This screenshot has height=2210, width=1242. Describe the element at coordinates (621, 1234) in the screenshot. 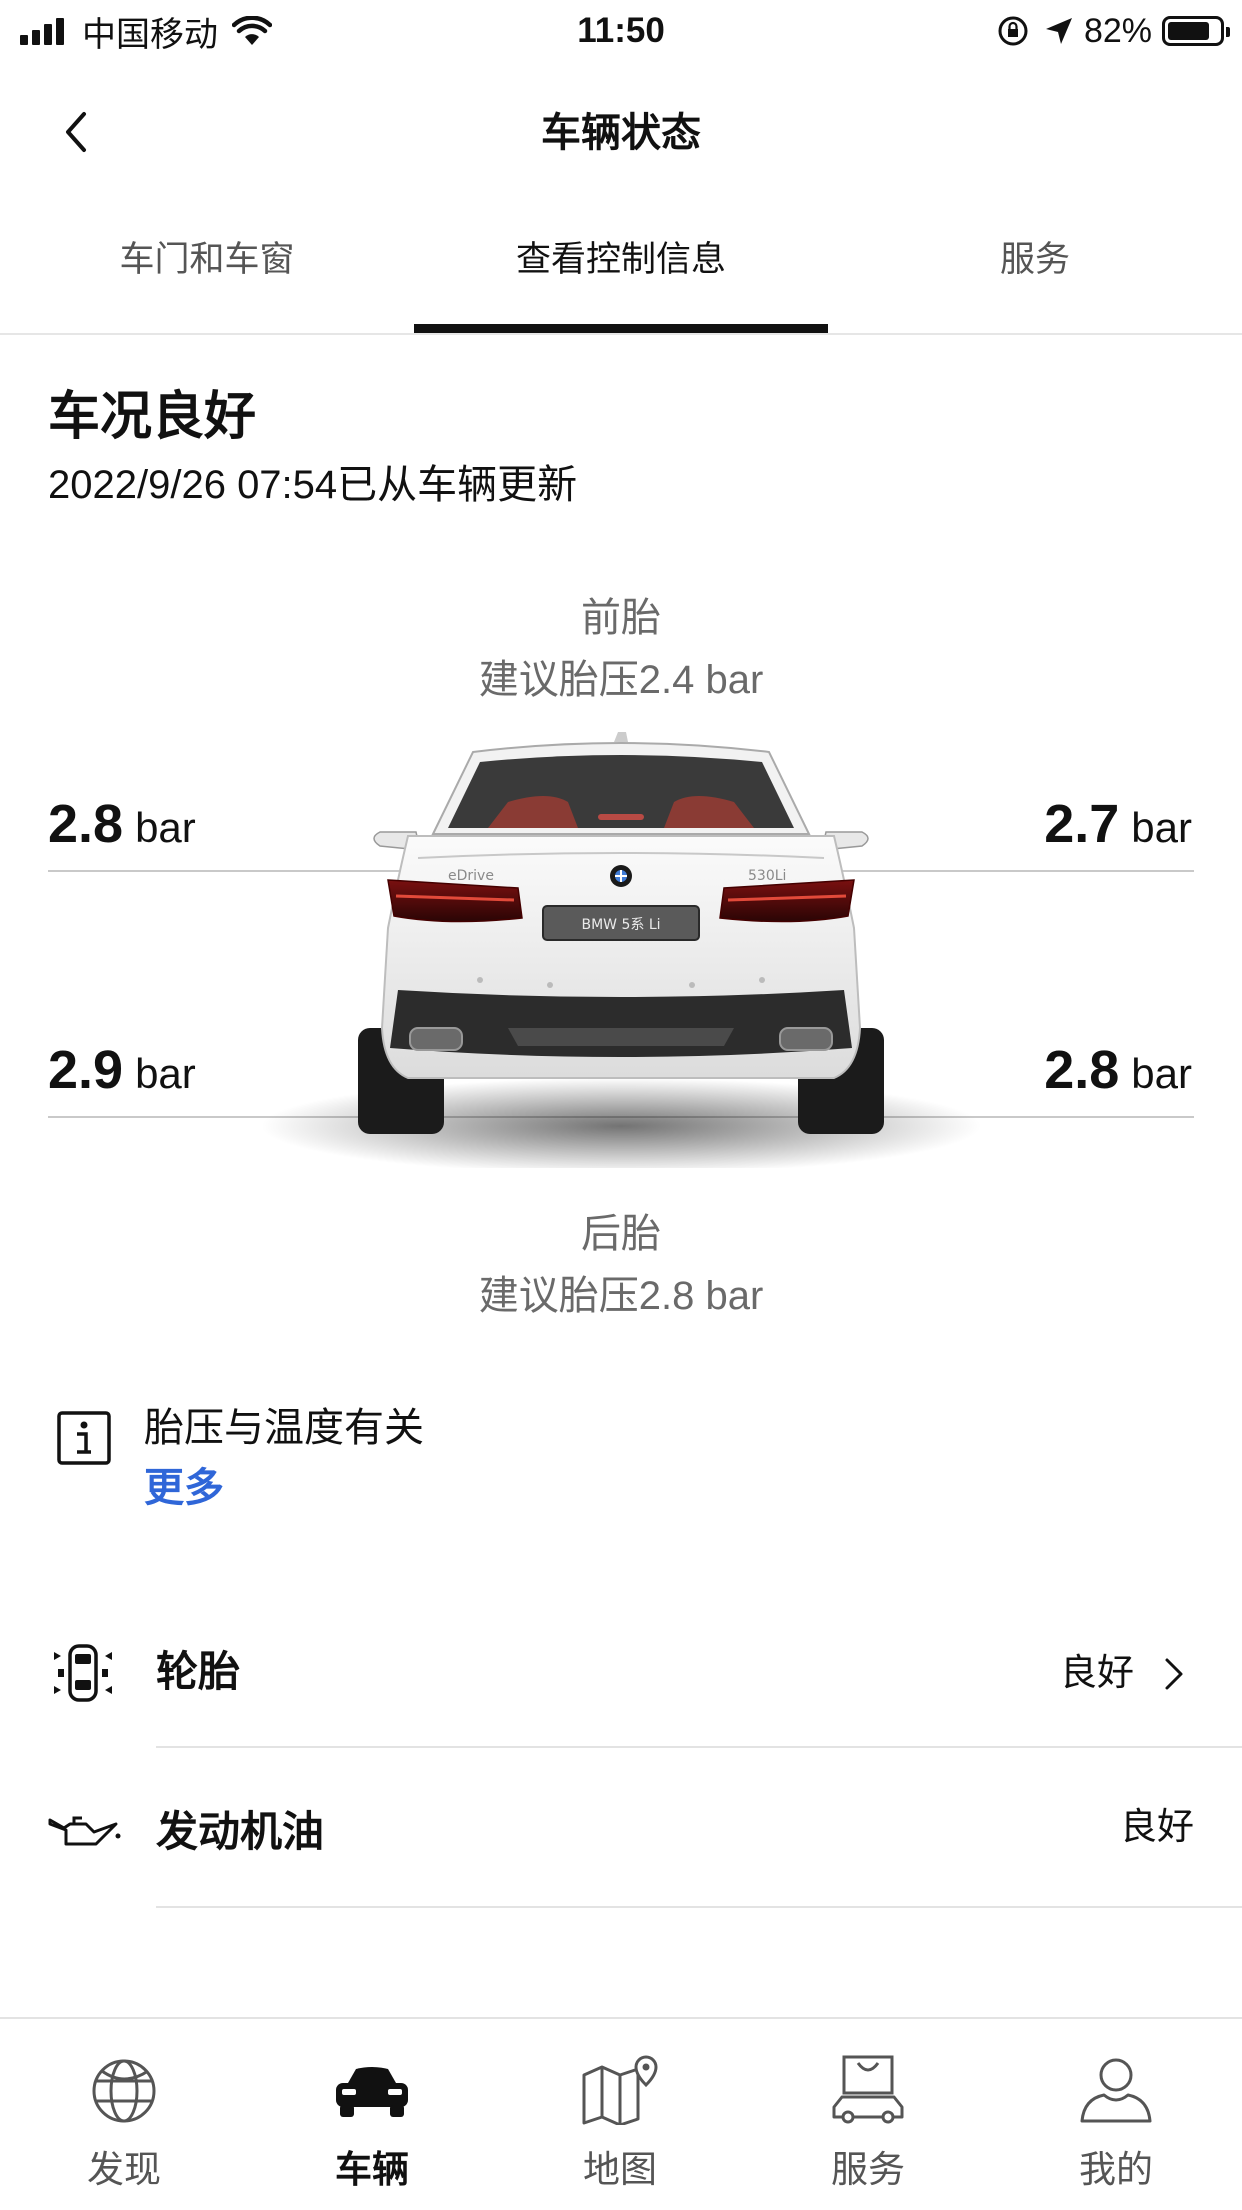

I see `rear-tire-label: 后胎` at that location.